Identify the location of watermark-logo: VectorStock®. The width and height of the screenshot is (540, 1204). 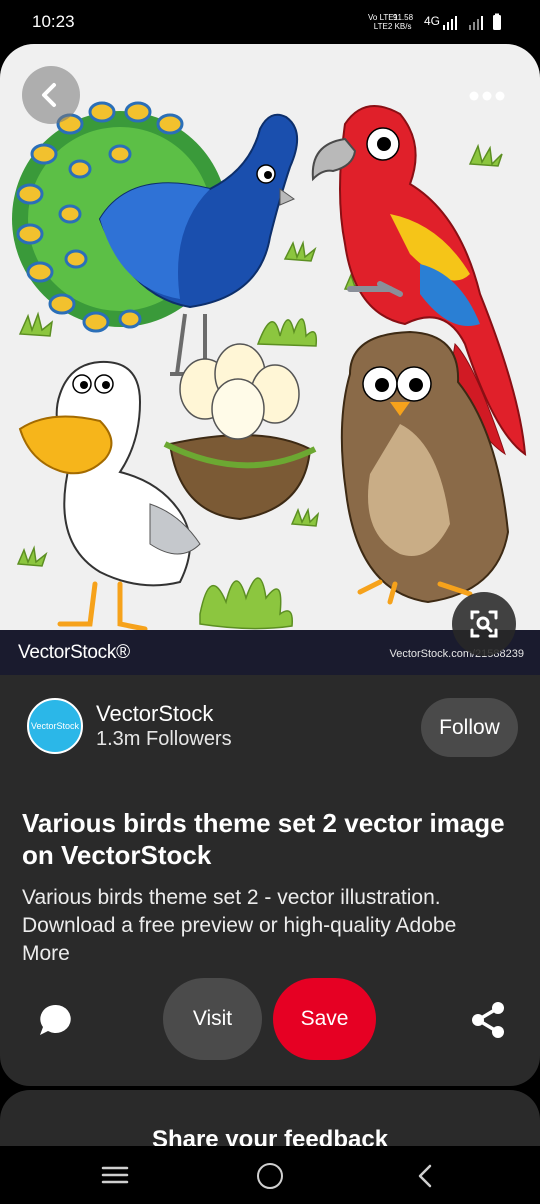
(74, 652).